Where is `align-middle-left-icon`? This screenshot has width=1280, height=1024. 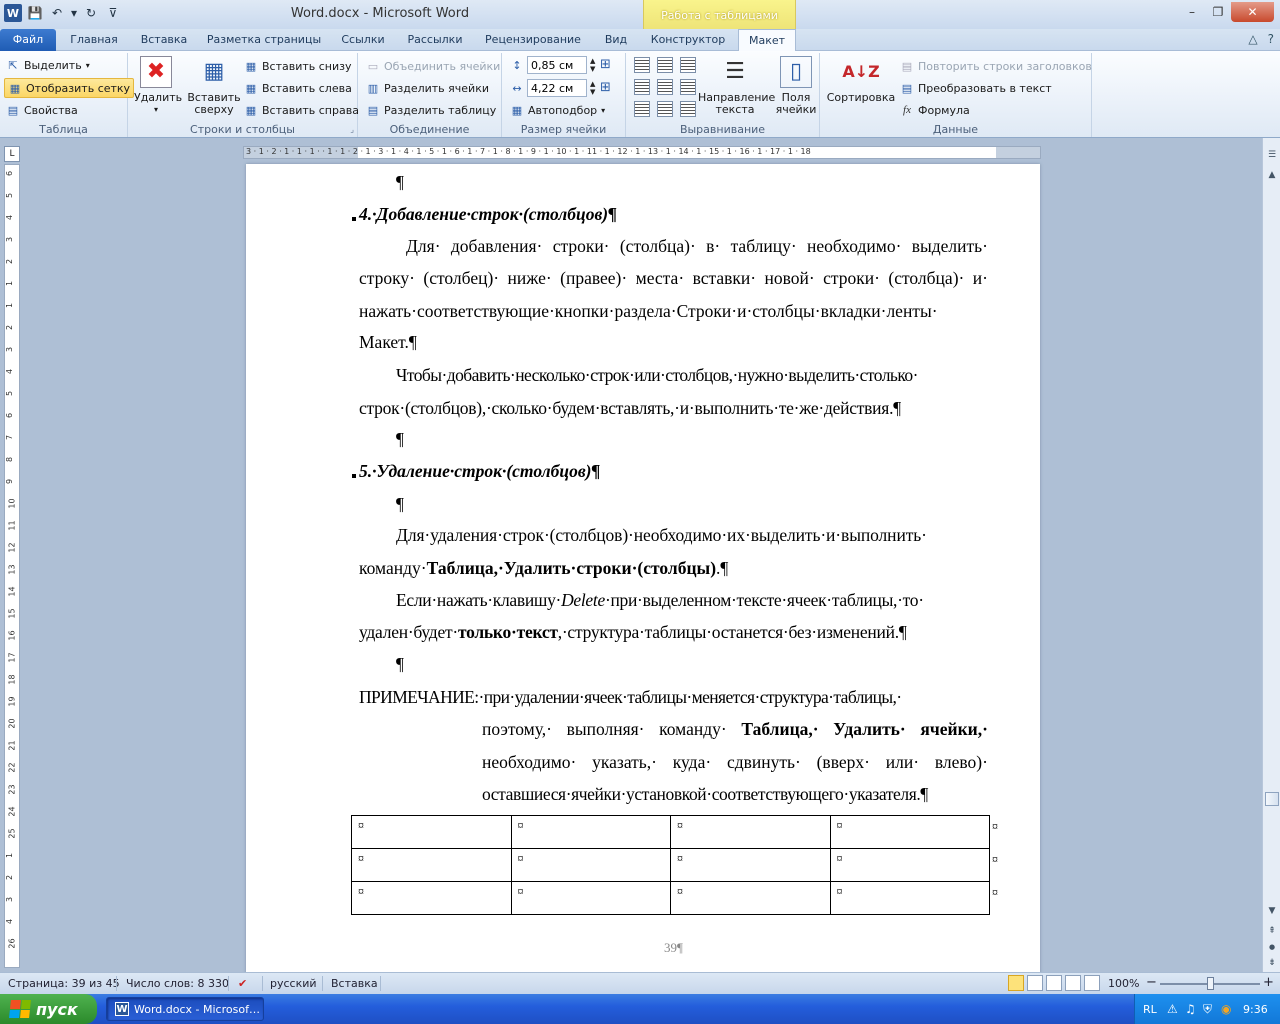
align-middle-left-icon is located at coordinates (642, 87).